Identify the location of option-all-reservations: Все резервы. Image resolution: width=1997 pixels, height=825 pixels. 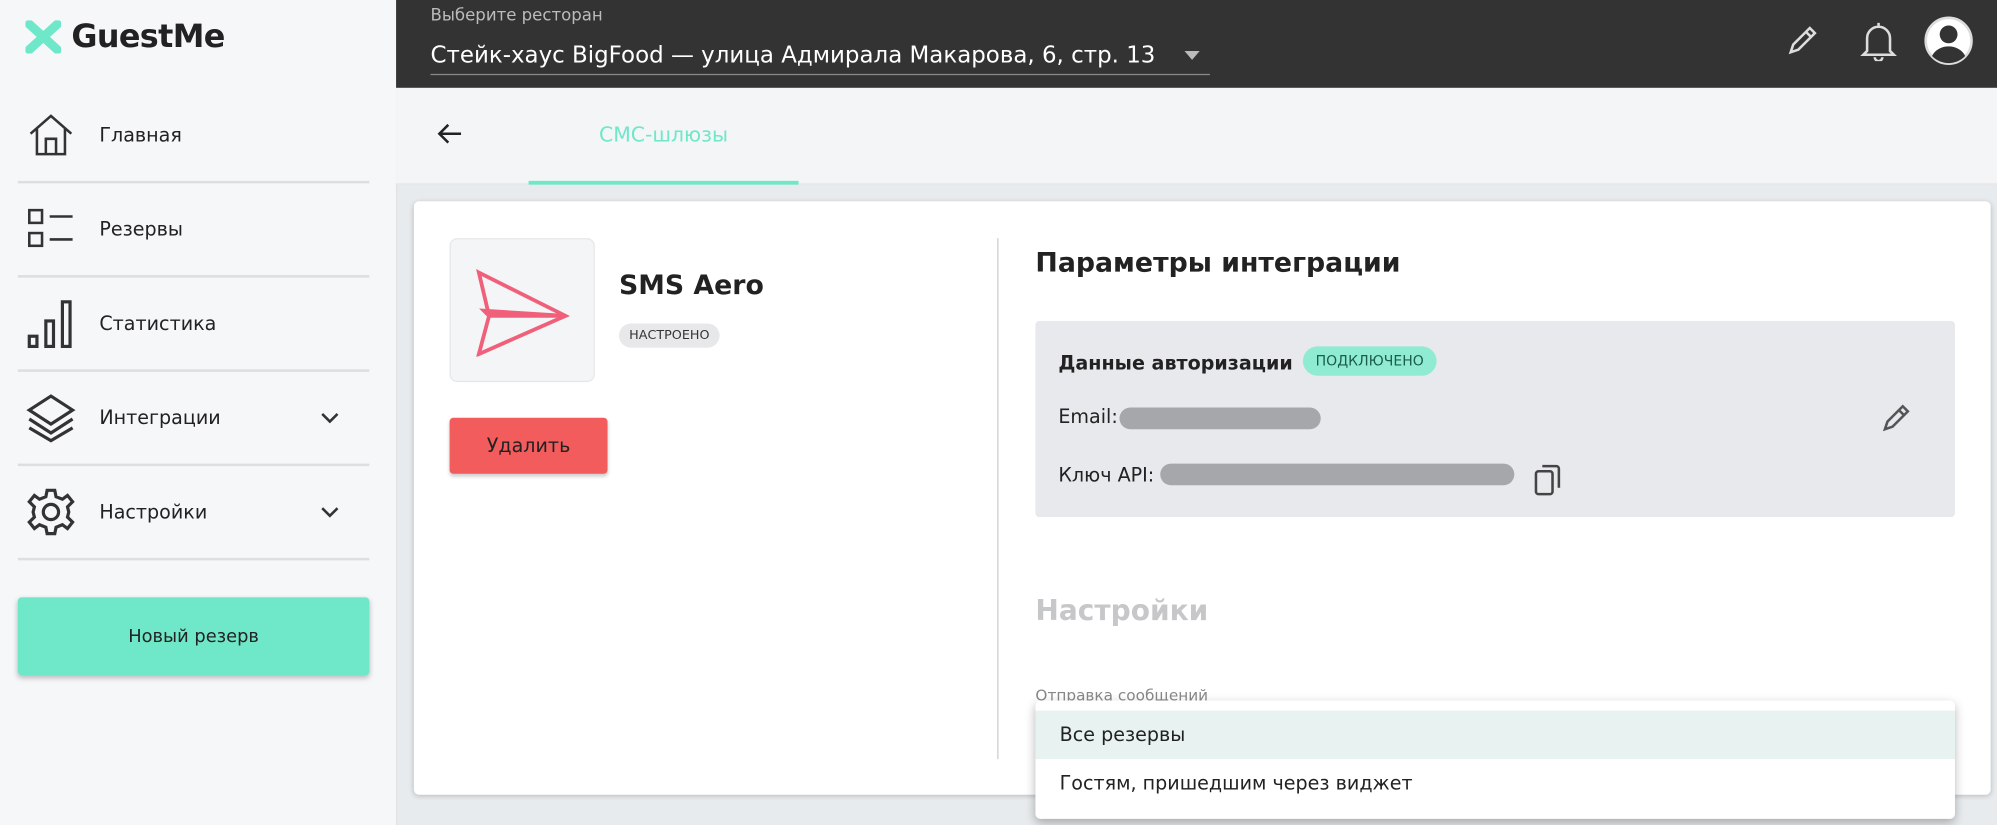
(1495, 735).